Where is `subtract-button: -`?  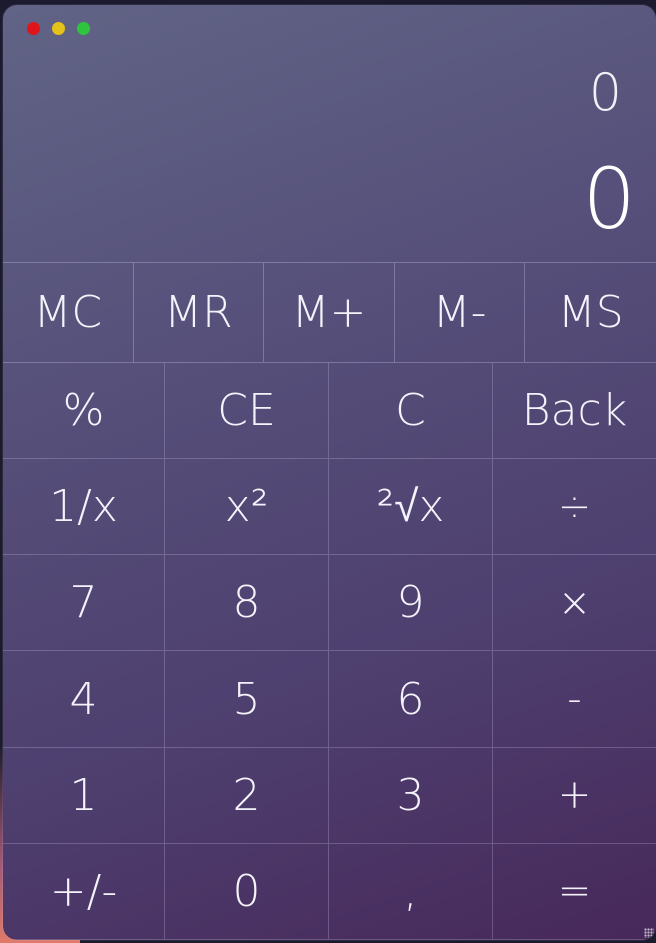
subtract-button: - is located at coordinates (574, 699).